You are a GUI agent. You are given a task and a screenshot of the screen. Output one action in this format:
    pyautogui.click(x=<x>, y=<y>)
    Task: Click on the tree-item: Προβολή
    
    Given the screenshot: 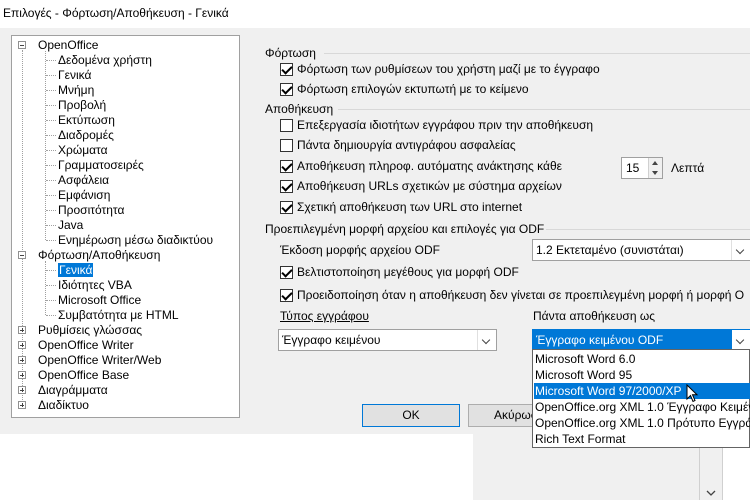 What is the action you would take?
    pyautogui.click(x=82, y=105)
    